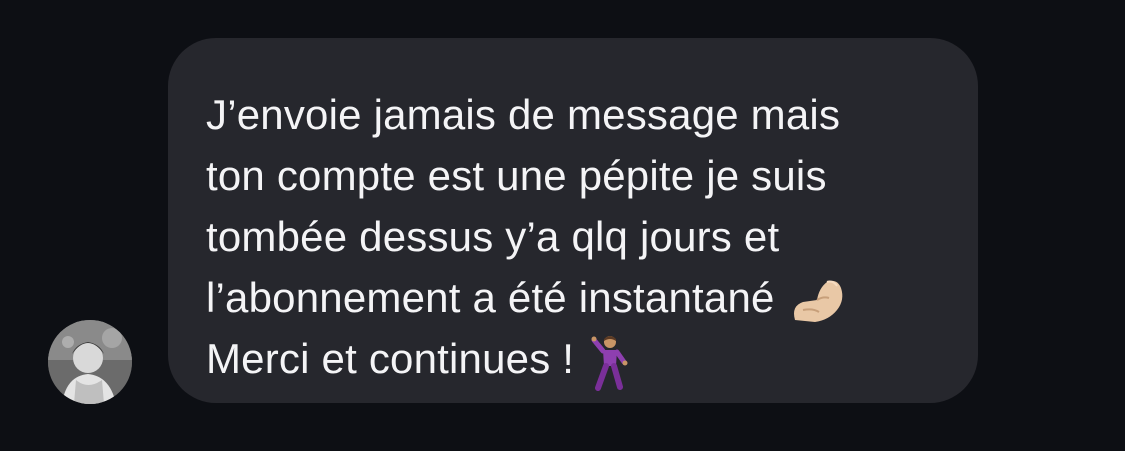  I want to click on message-line-3: tombée dessus y’a qlq jours et, so click(493, 236).